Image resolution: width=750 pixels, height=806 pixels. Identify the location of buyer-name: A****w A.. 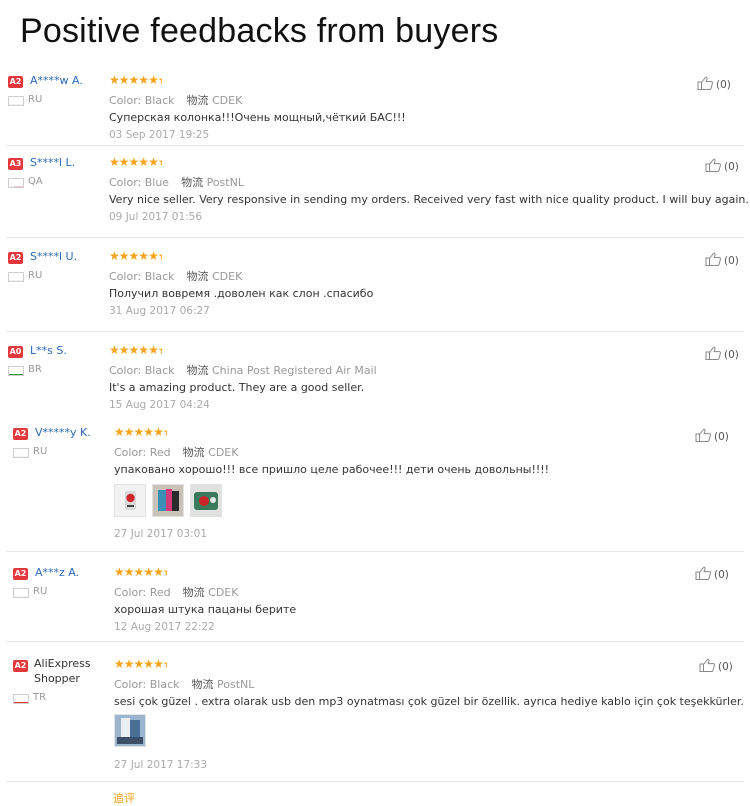
(56, 80).